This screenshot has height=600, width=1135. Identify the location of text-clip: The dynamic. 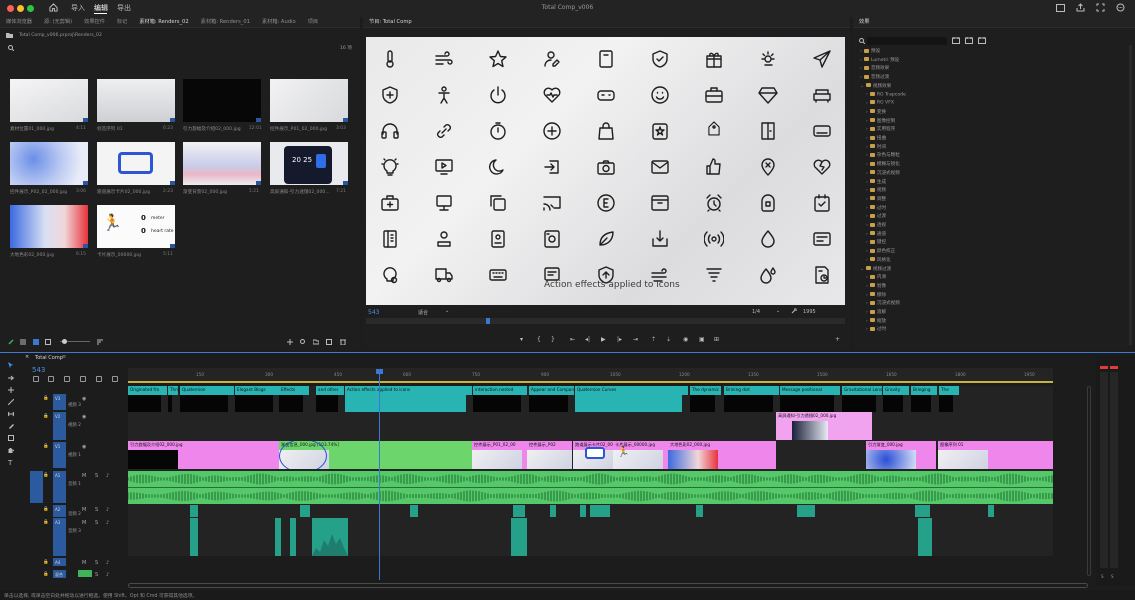
(705, 390).